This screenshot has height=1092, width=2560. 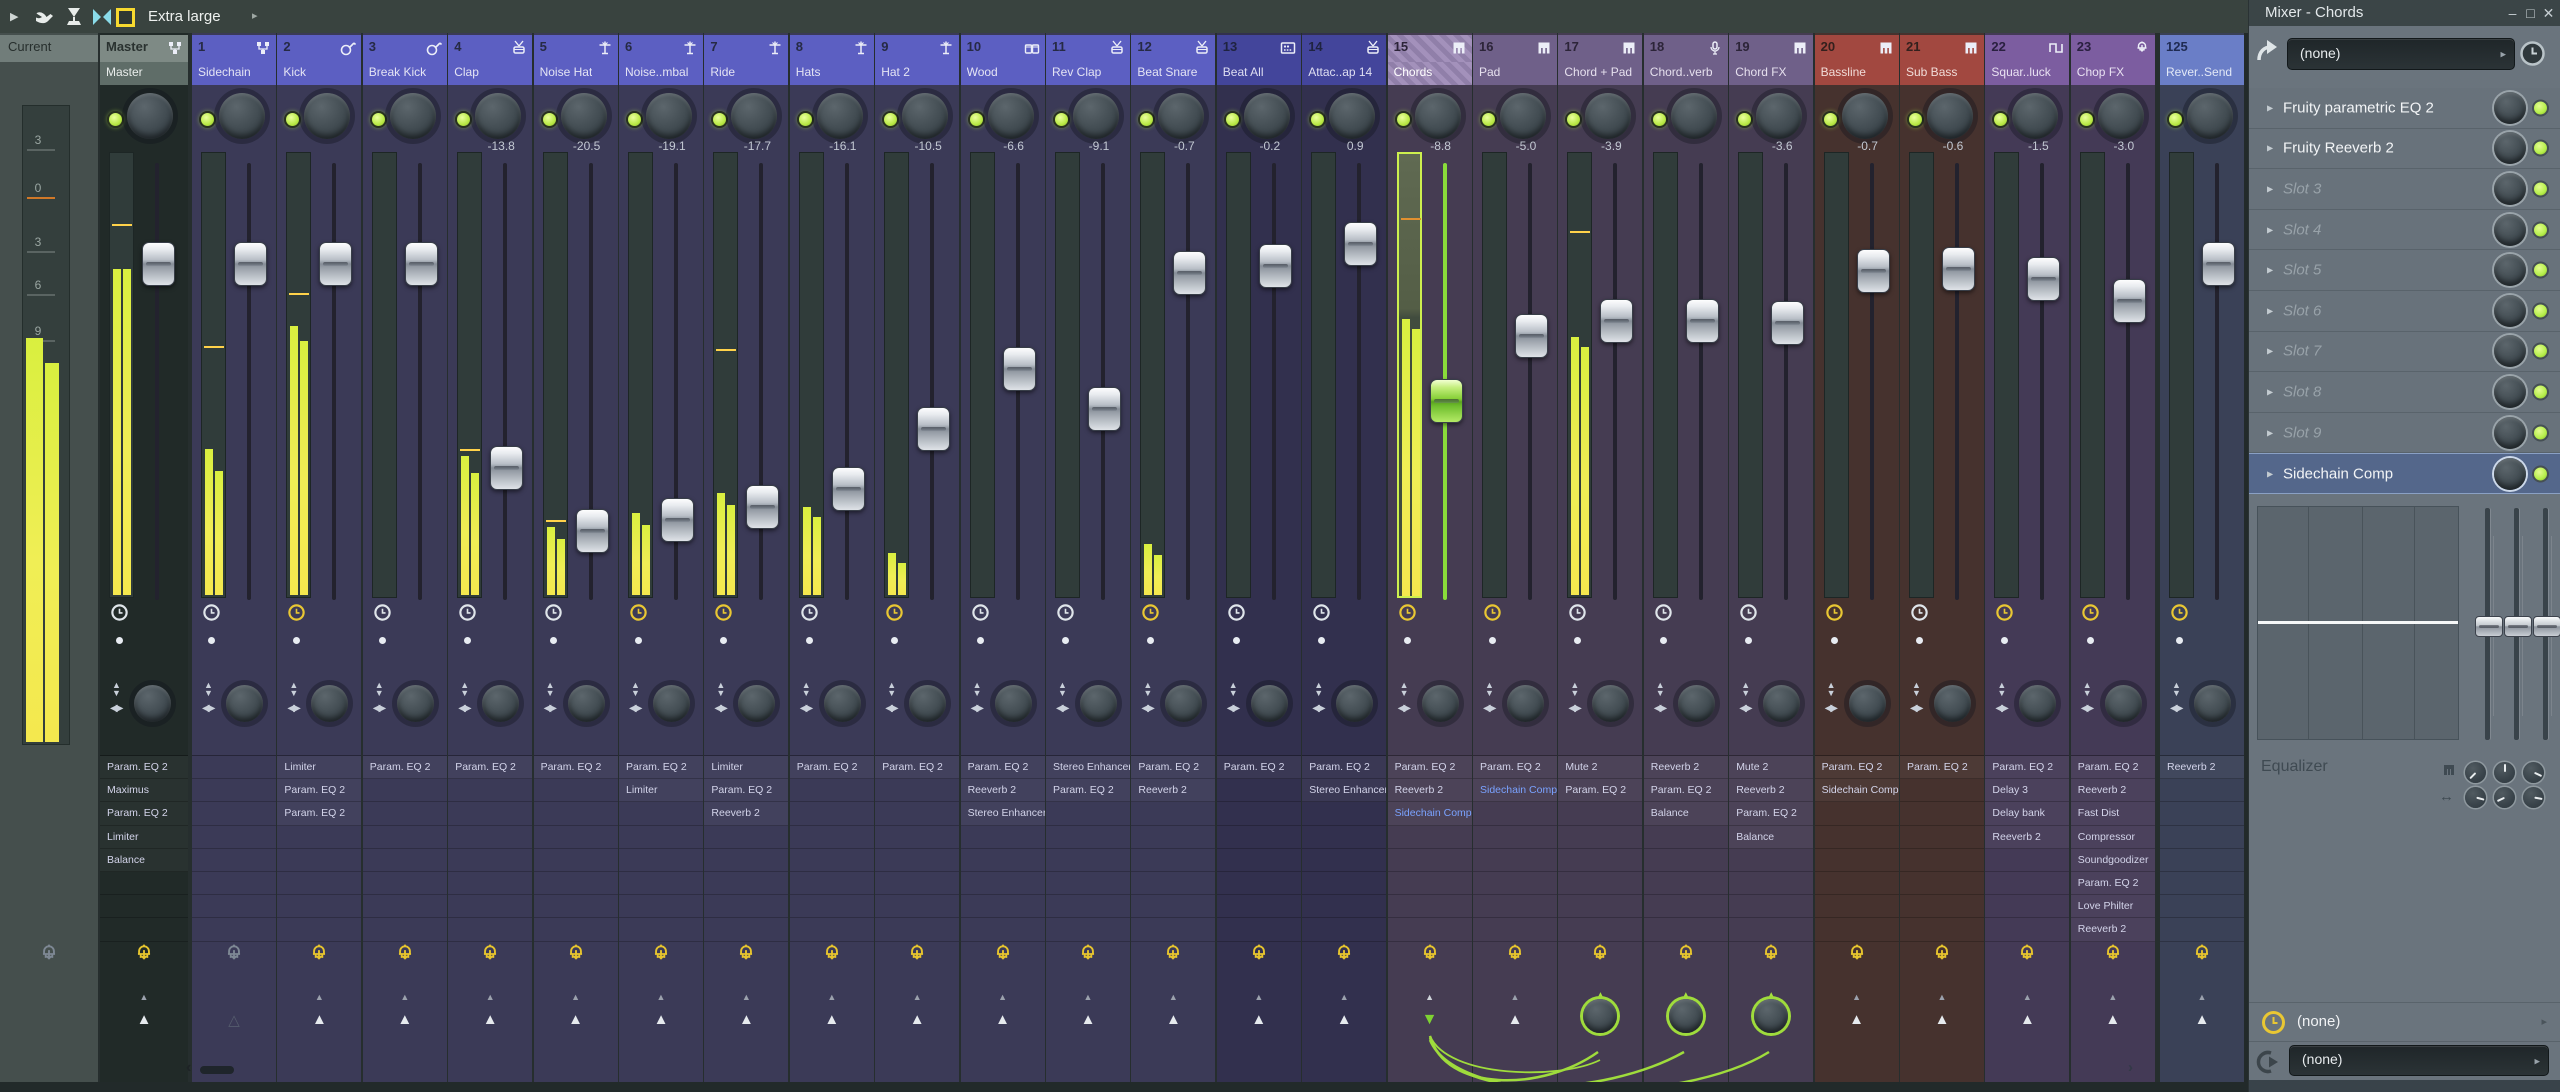 I want to click on plugin-slot: Balance, so click(x=1685, y=814).